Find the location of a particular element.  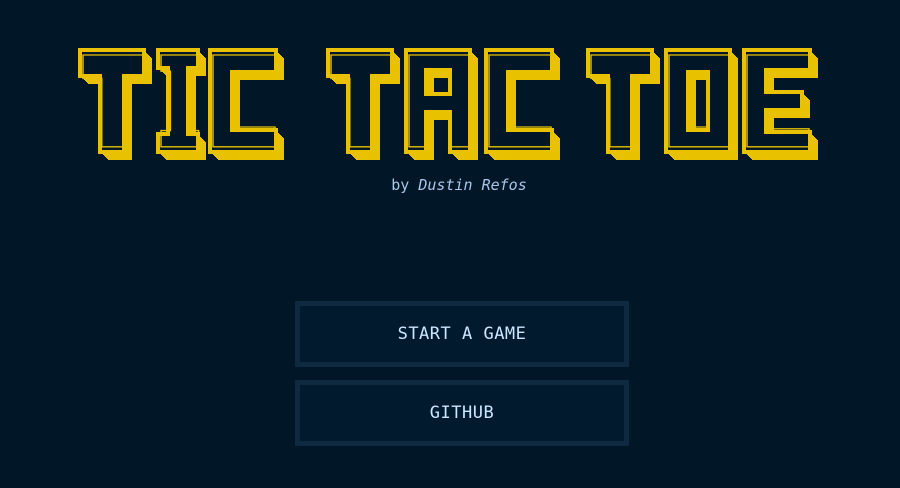

author-name: Dustin Refos is located at coordinates (472, 185).